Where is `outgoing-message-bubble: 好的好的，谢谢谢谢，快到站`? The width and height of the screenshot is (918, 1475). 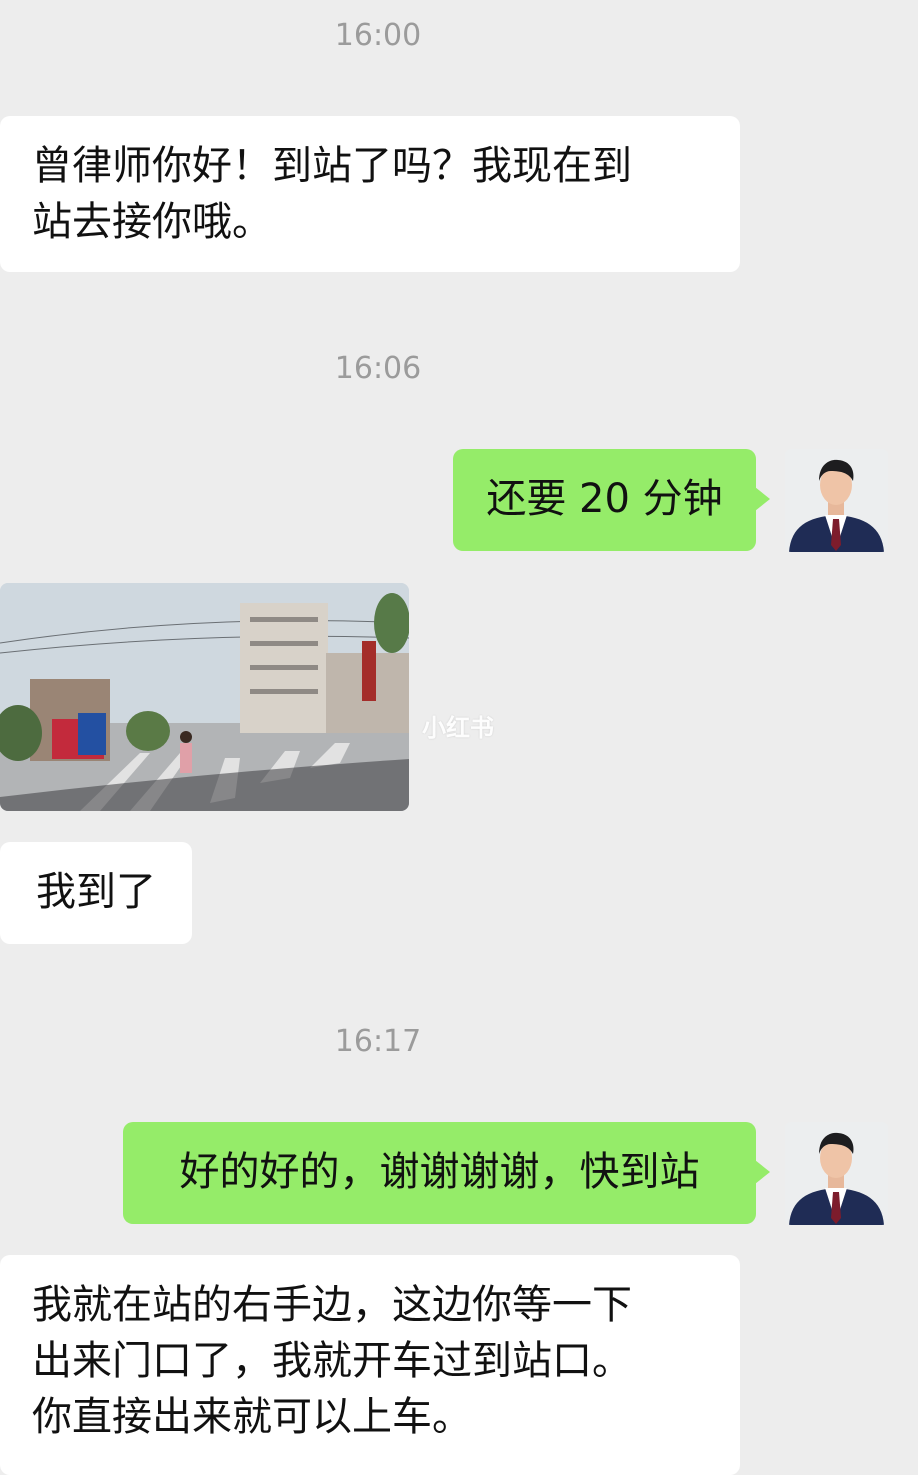
outgoing-message-bubble: 好的好的，谢谢谢谢，快到站 is located at coordinates (446, 1173).